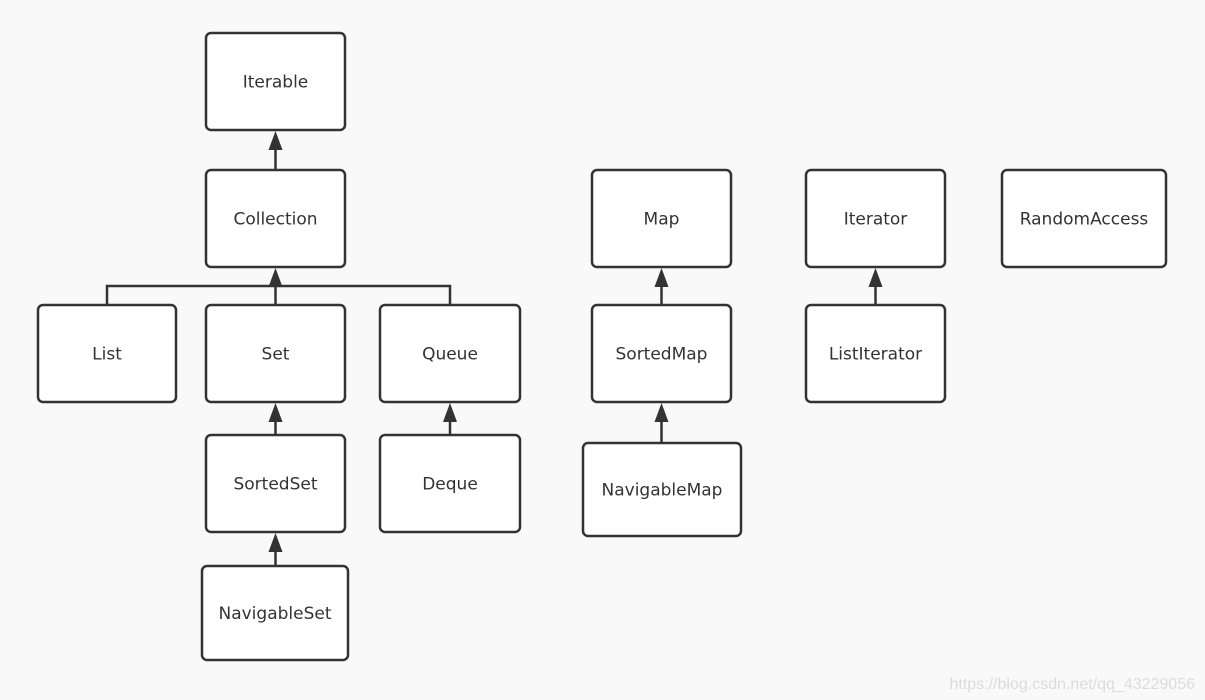  Describe the element at coordinates (363, 294) in the screenshot. I see `edge-queue-collection` at that location.